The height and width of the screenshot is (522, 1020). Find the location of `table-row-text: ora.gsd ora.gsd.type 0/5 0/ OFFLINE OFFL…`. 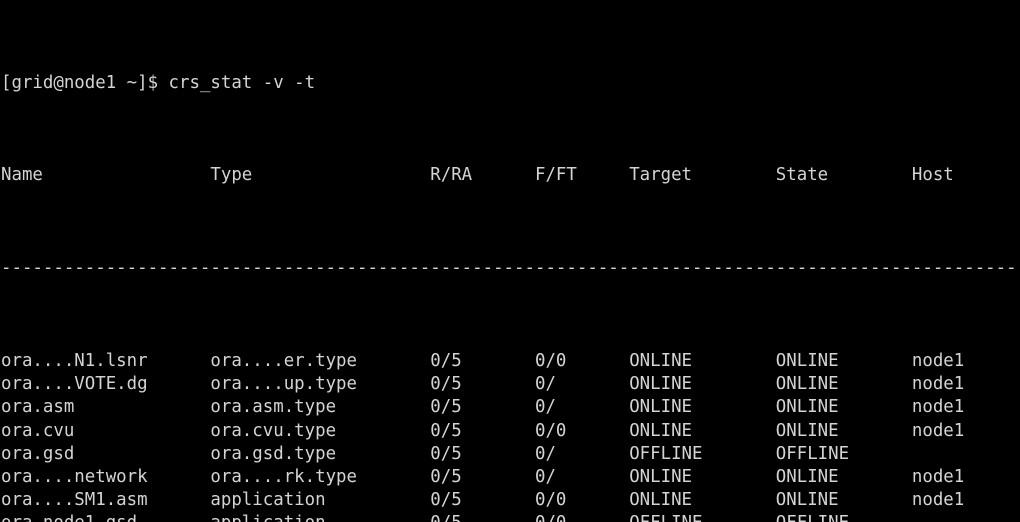

table-row-text: ora.gsd ora.gsd.type 0/5 0/ OFFLINE OFFL… is located at coordinates (456, 453).